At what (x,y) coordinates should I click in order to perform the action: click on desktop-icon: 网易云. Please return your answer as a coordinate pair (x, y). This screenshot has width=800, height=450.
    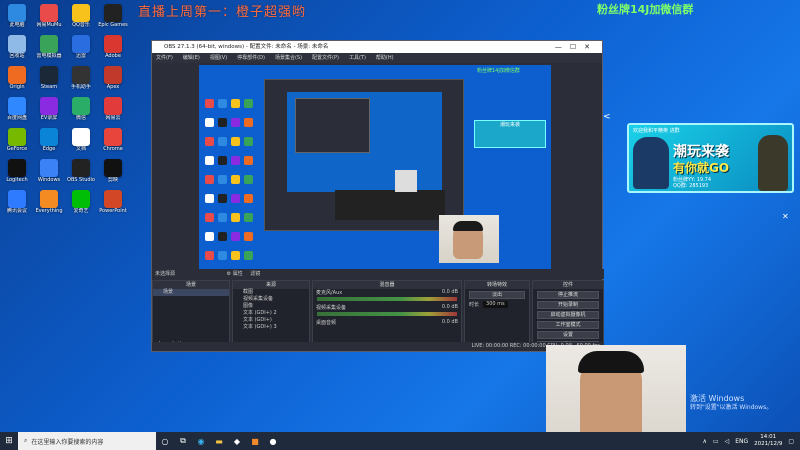
    Looking at the image, I should click on (113, 112).